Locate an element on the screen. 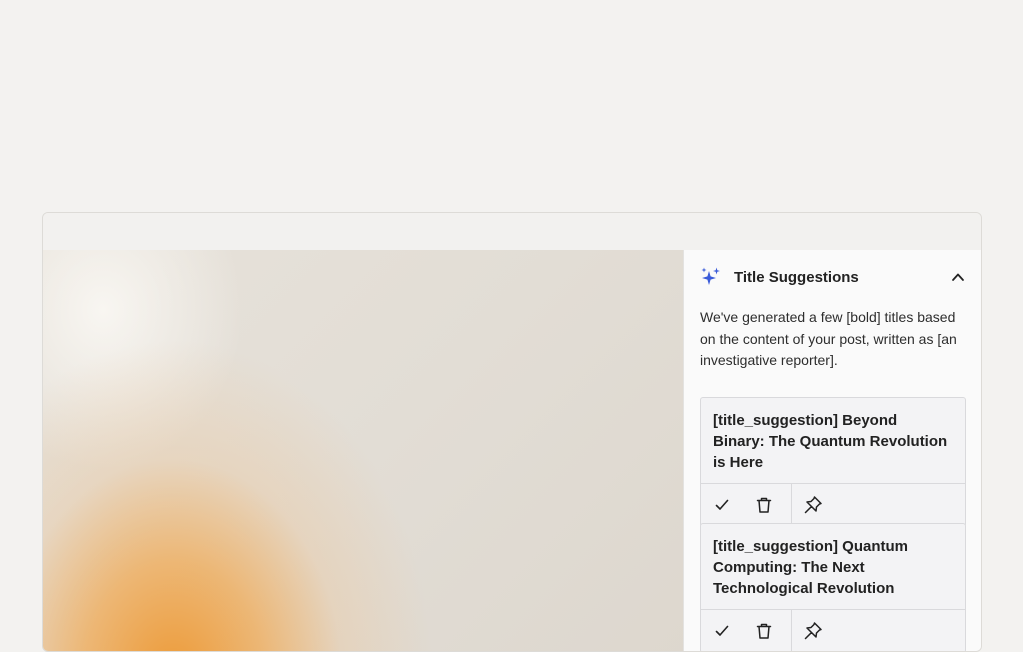 Image resolution: width=1023 pixels, height=652 pixels. panel-title: Title Suggestions is located at coordinates (796, 277).